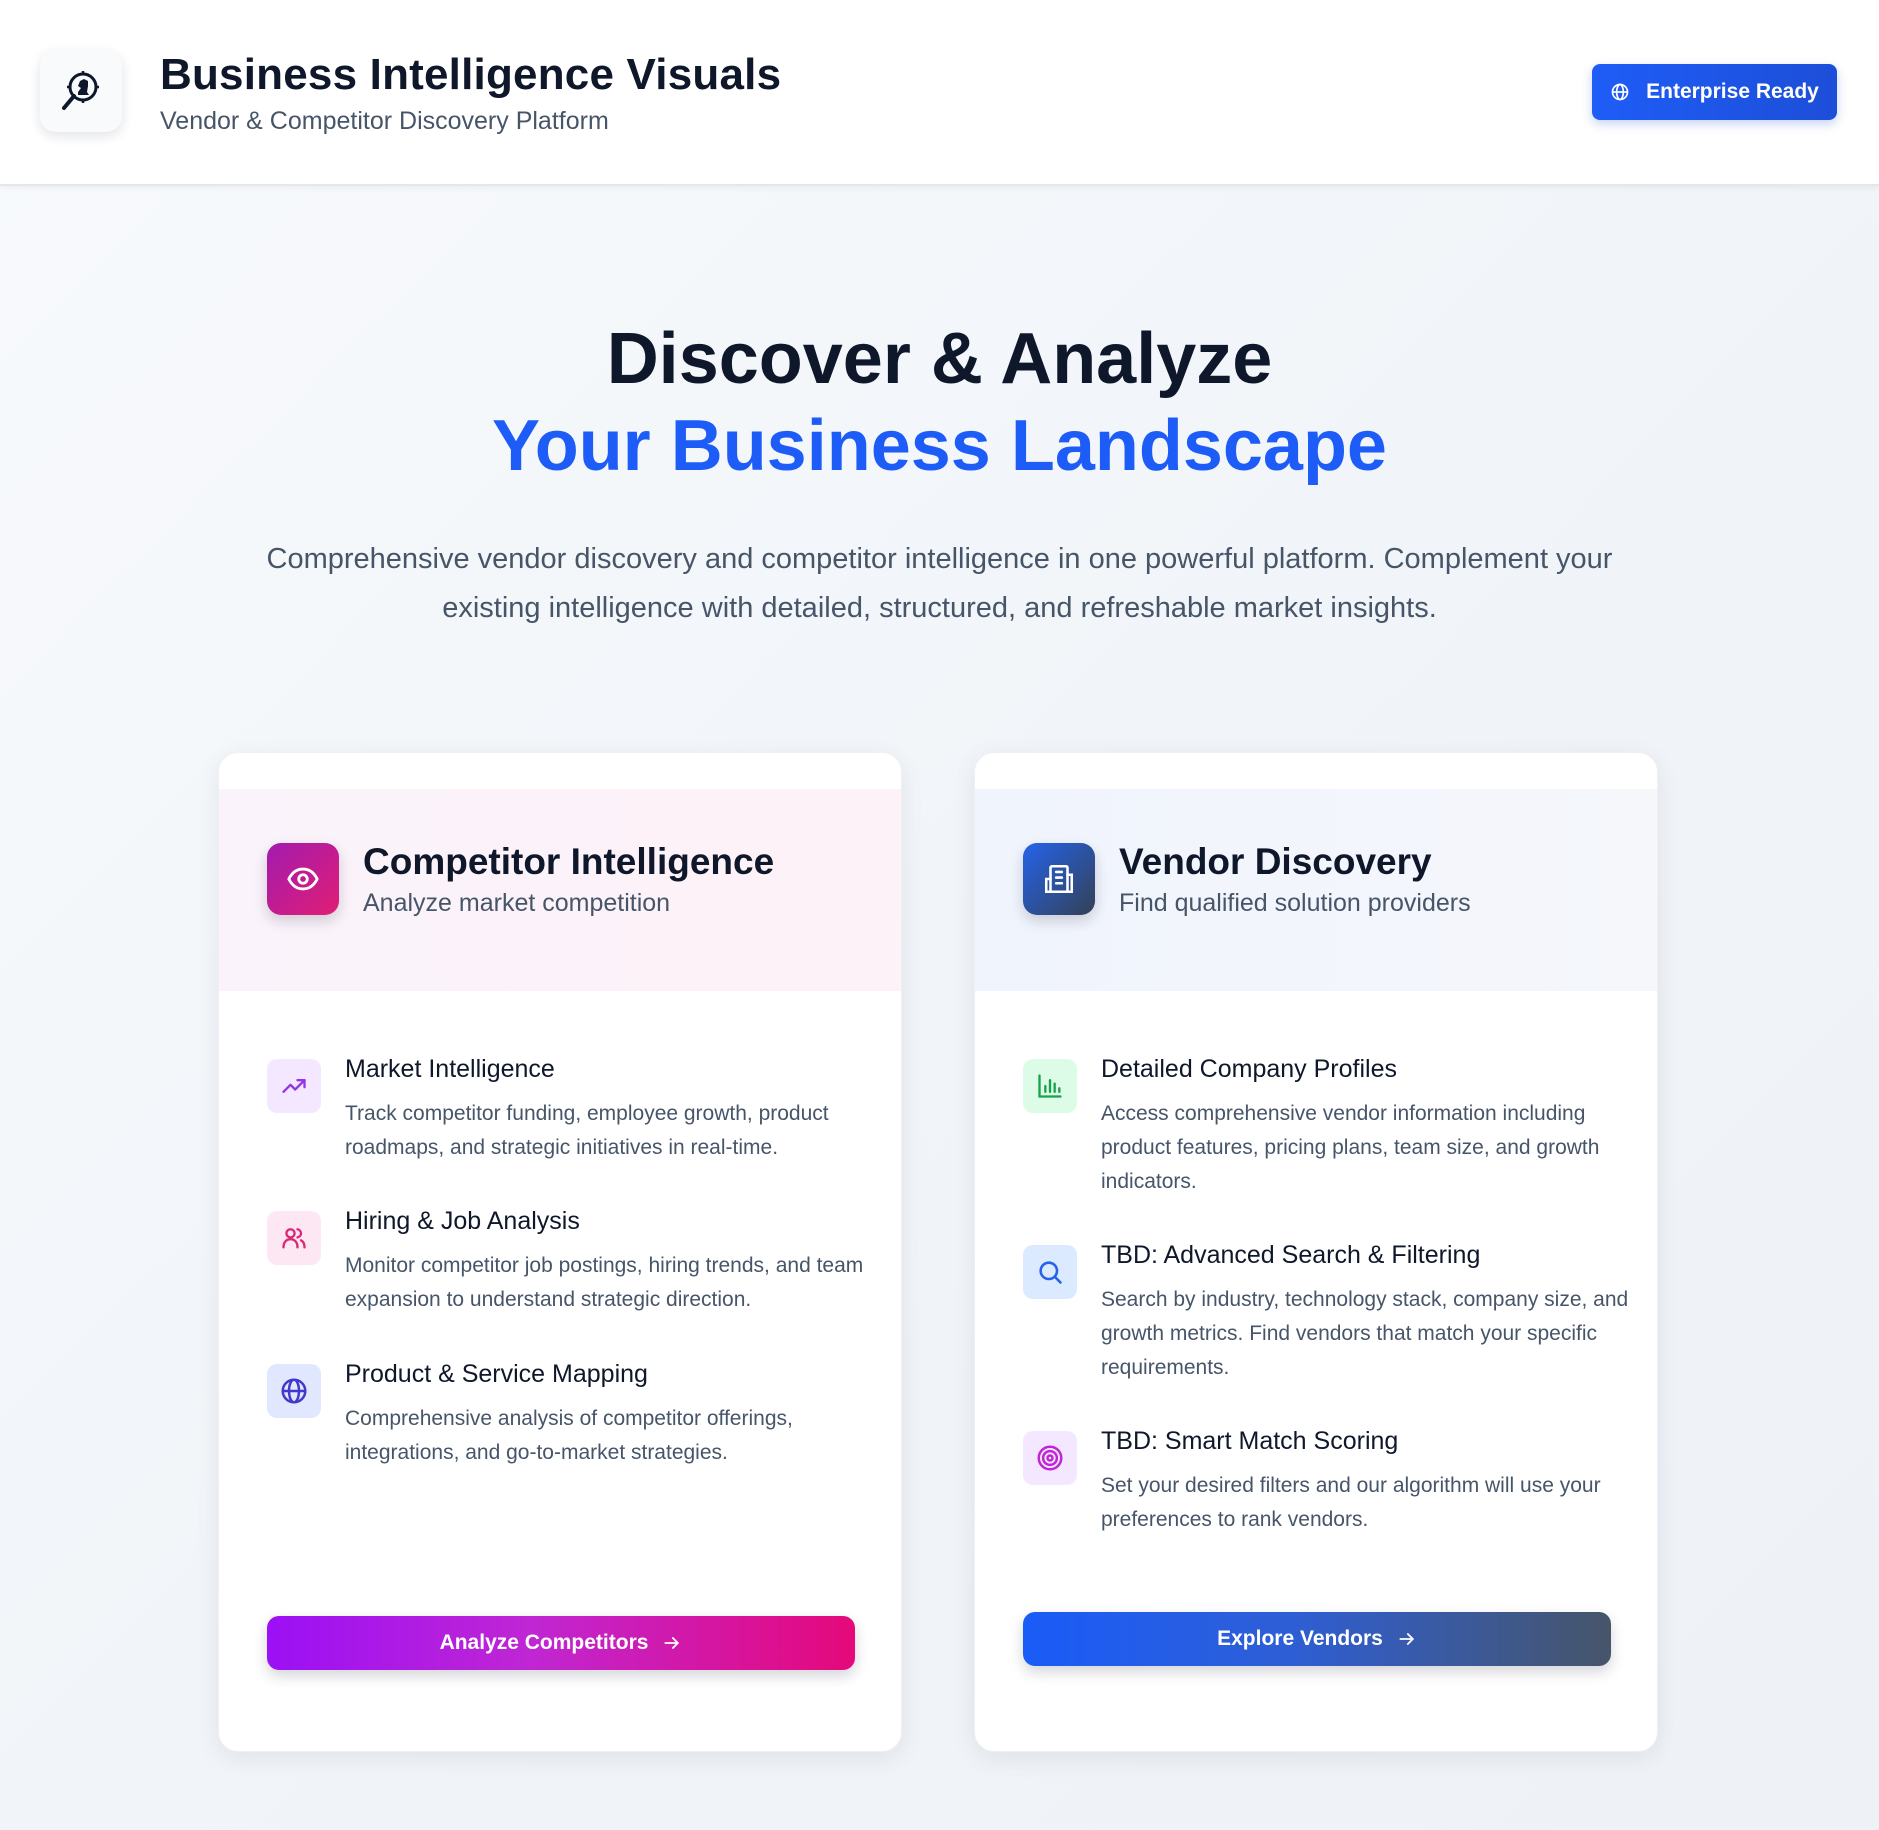  Describe the element at coordinates (294, 1086) in the screenshot. I see `trending-up-icon` at that location.